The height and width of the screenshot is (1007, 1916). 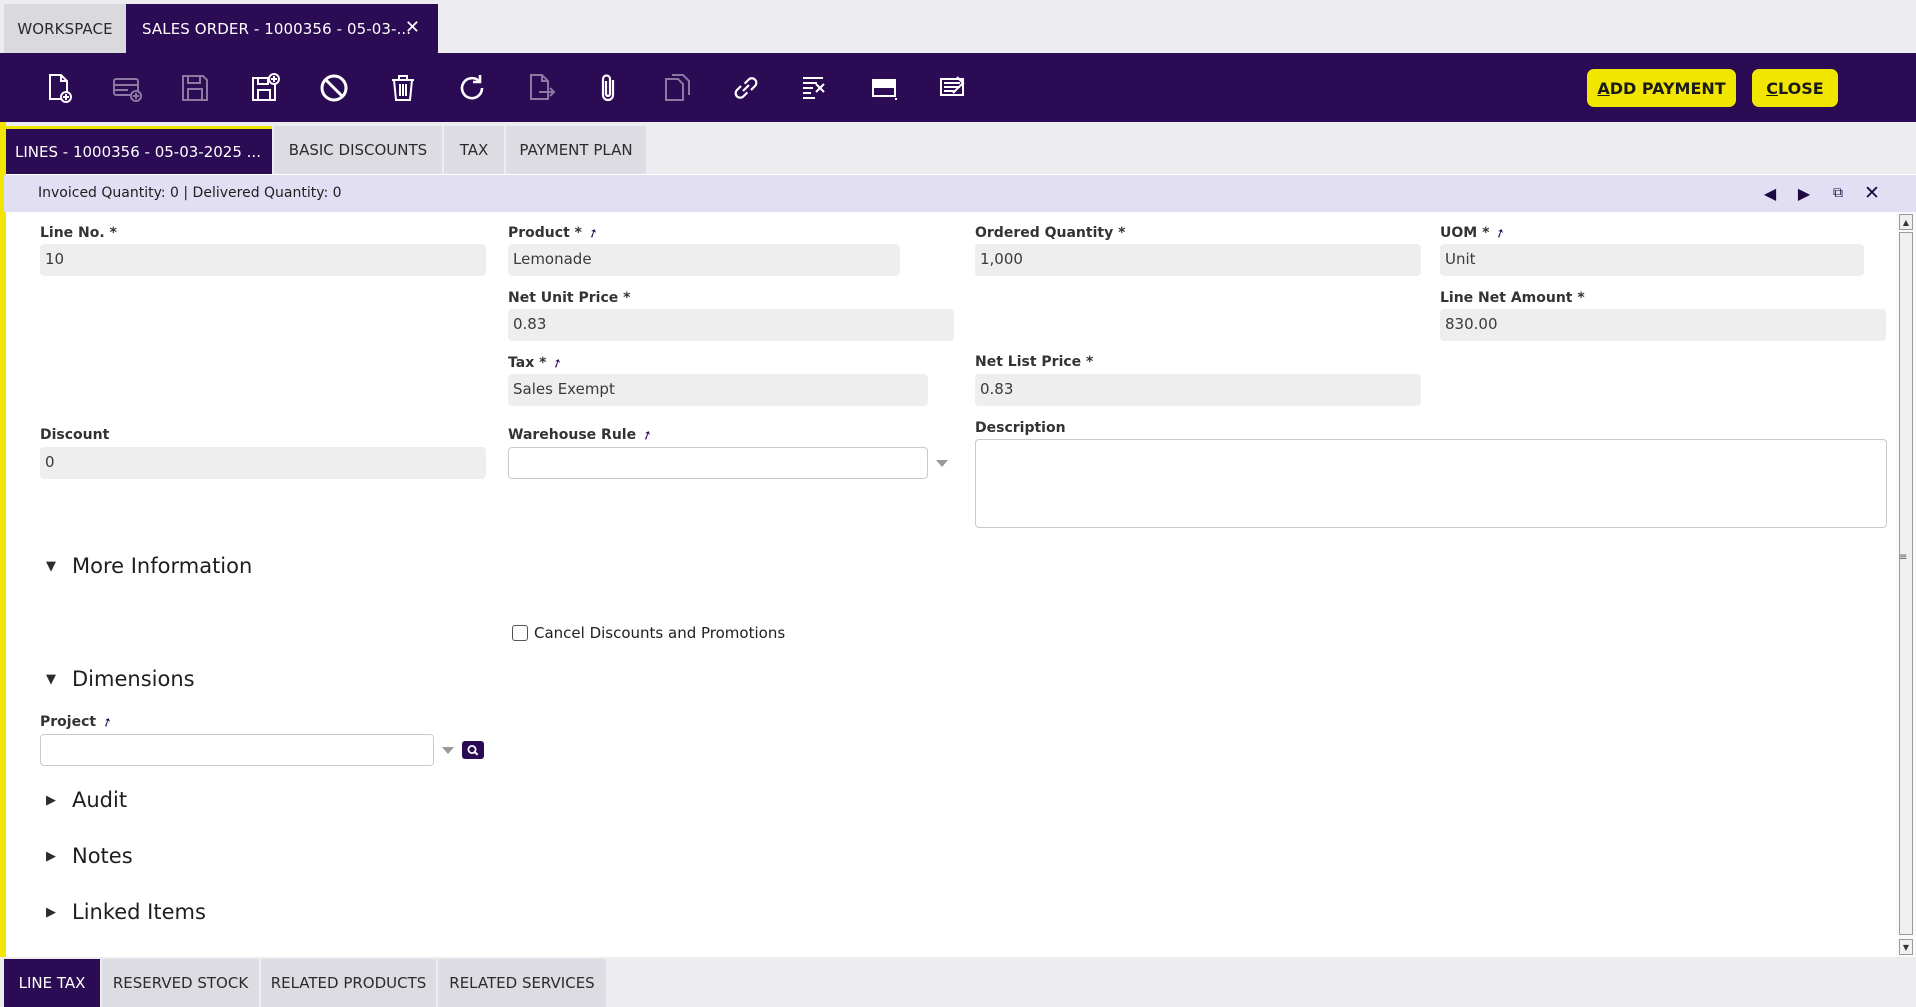 I want to click on net-list-price-label: Net List Price *, so click(x=1034, y=362).